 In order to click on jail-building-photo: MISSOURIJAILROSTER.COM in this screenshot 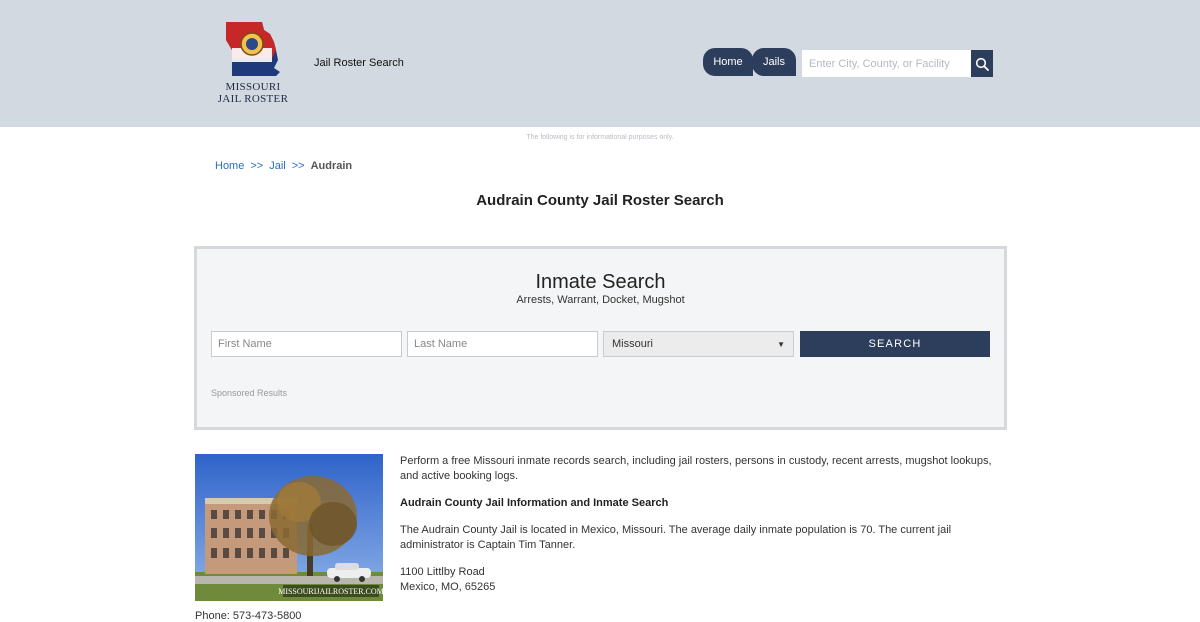, I will do `click(289, 527)`.